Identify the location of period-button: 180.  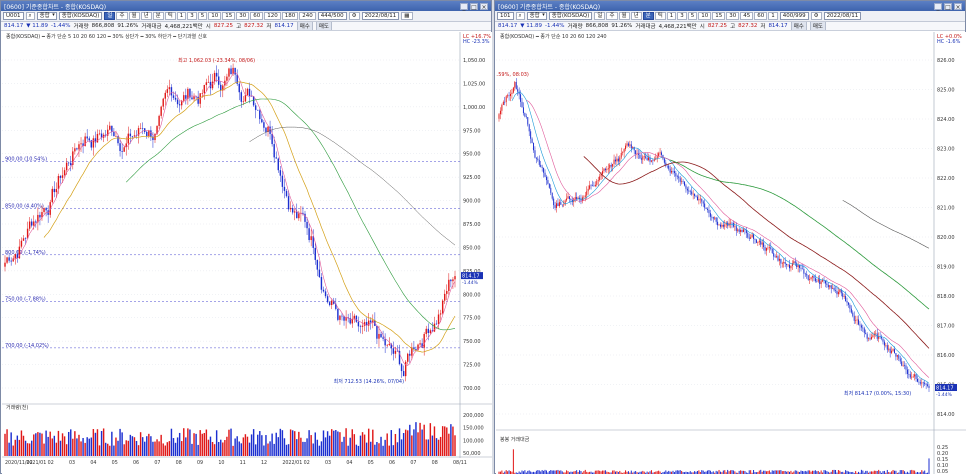
(290, 16).